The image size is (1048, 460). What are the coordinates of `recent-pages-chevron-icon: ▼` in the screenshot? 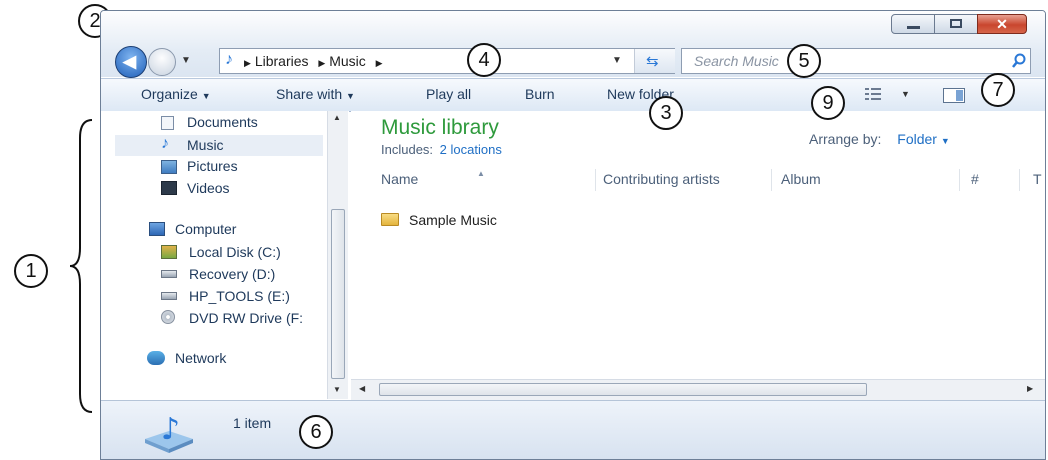 It's located at (186, 60).